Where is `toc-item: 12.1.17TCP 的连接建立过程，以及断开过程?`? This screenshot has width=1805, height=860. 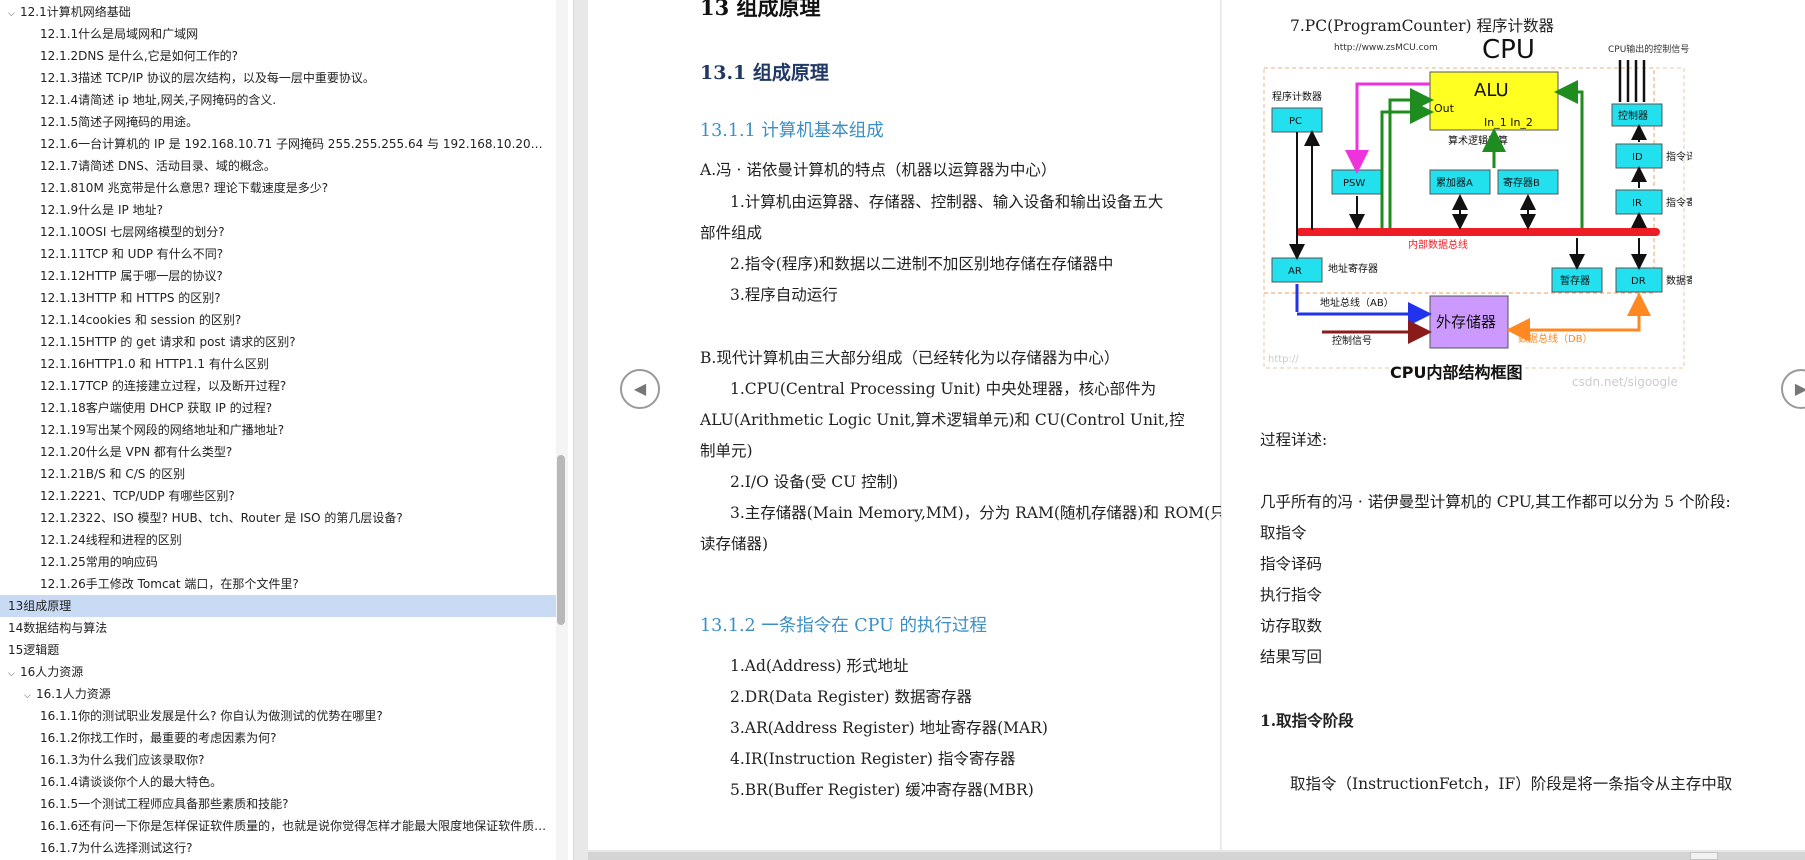 toc-item: 12.1.17TCP 的连接建立过程，以及断开过程? is located at coordinates (278, 386).